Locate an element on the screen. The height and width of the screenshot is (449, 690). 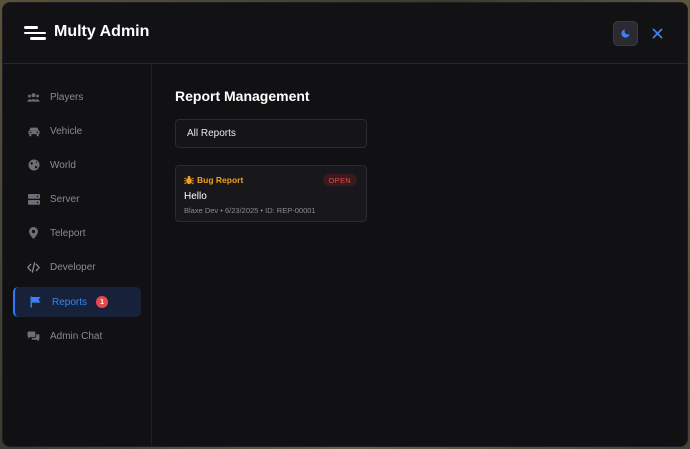
sidebar-item-world: World is located at coordinates (77, 165).